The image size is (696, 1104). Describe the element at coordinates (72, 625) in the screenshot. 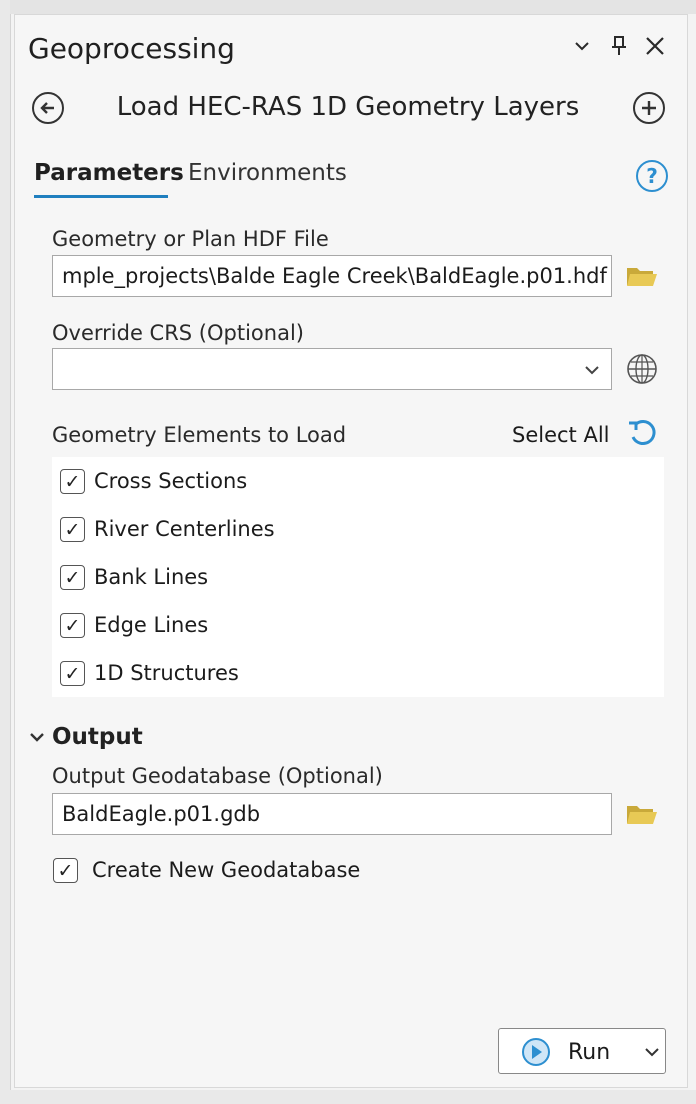

I see `checkbox-edge-lines: ✓` at that location.